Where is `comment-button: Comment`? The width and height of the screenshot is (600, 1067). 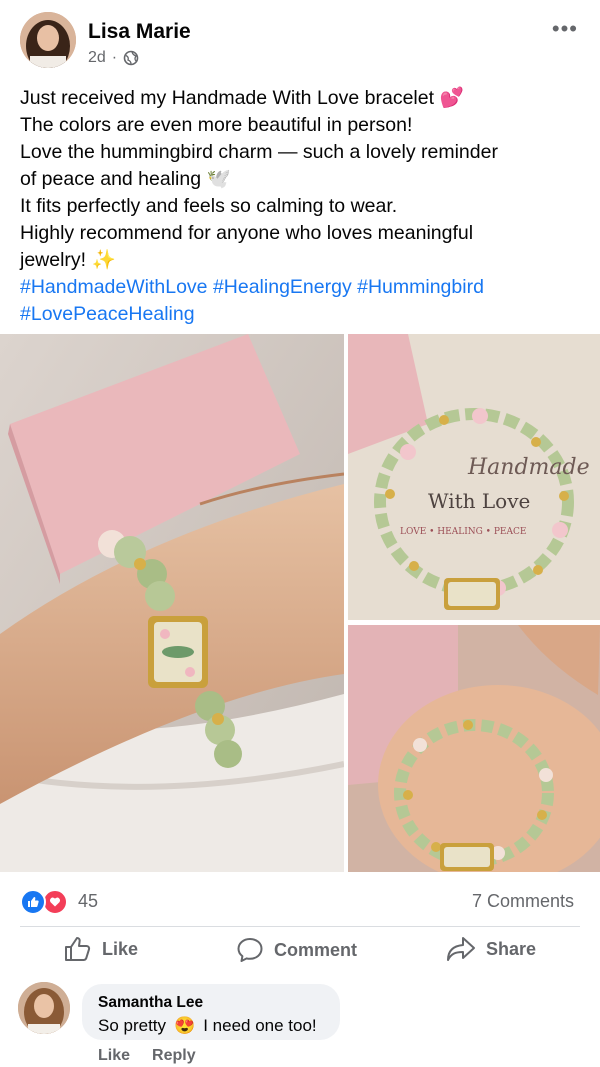
comment-button: Comment is located at coordinates (296, 950).